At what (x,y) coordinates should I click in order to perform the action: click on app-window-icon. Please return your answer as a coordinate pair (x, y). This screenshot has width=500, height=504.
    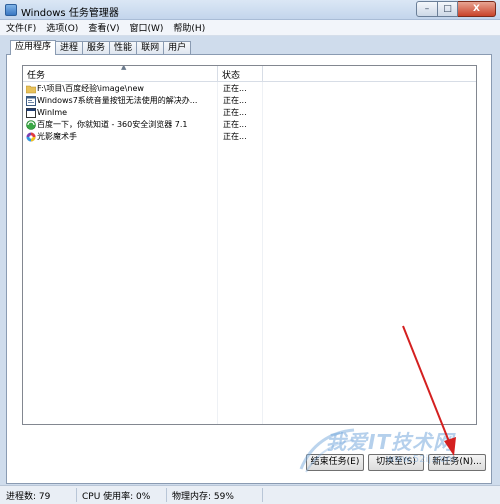
    Looking at the image, I should click on (31, 113).